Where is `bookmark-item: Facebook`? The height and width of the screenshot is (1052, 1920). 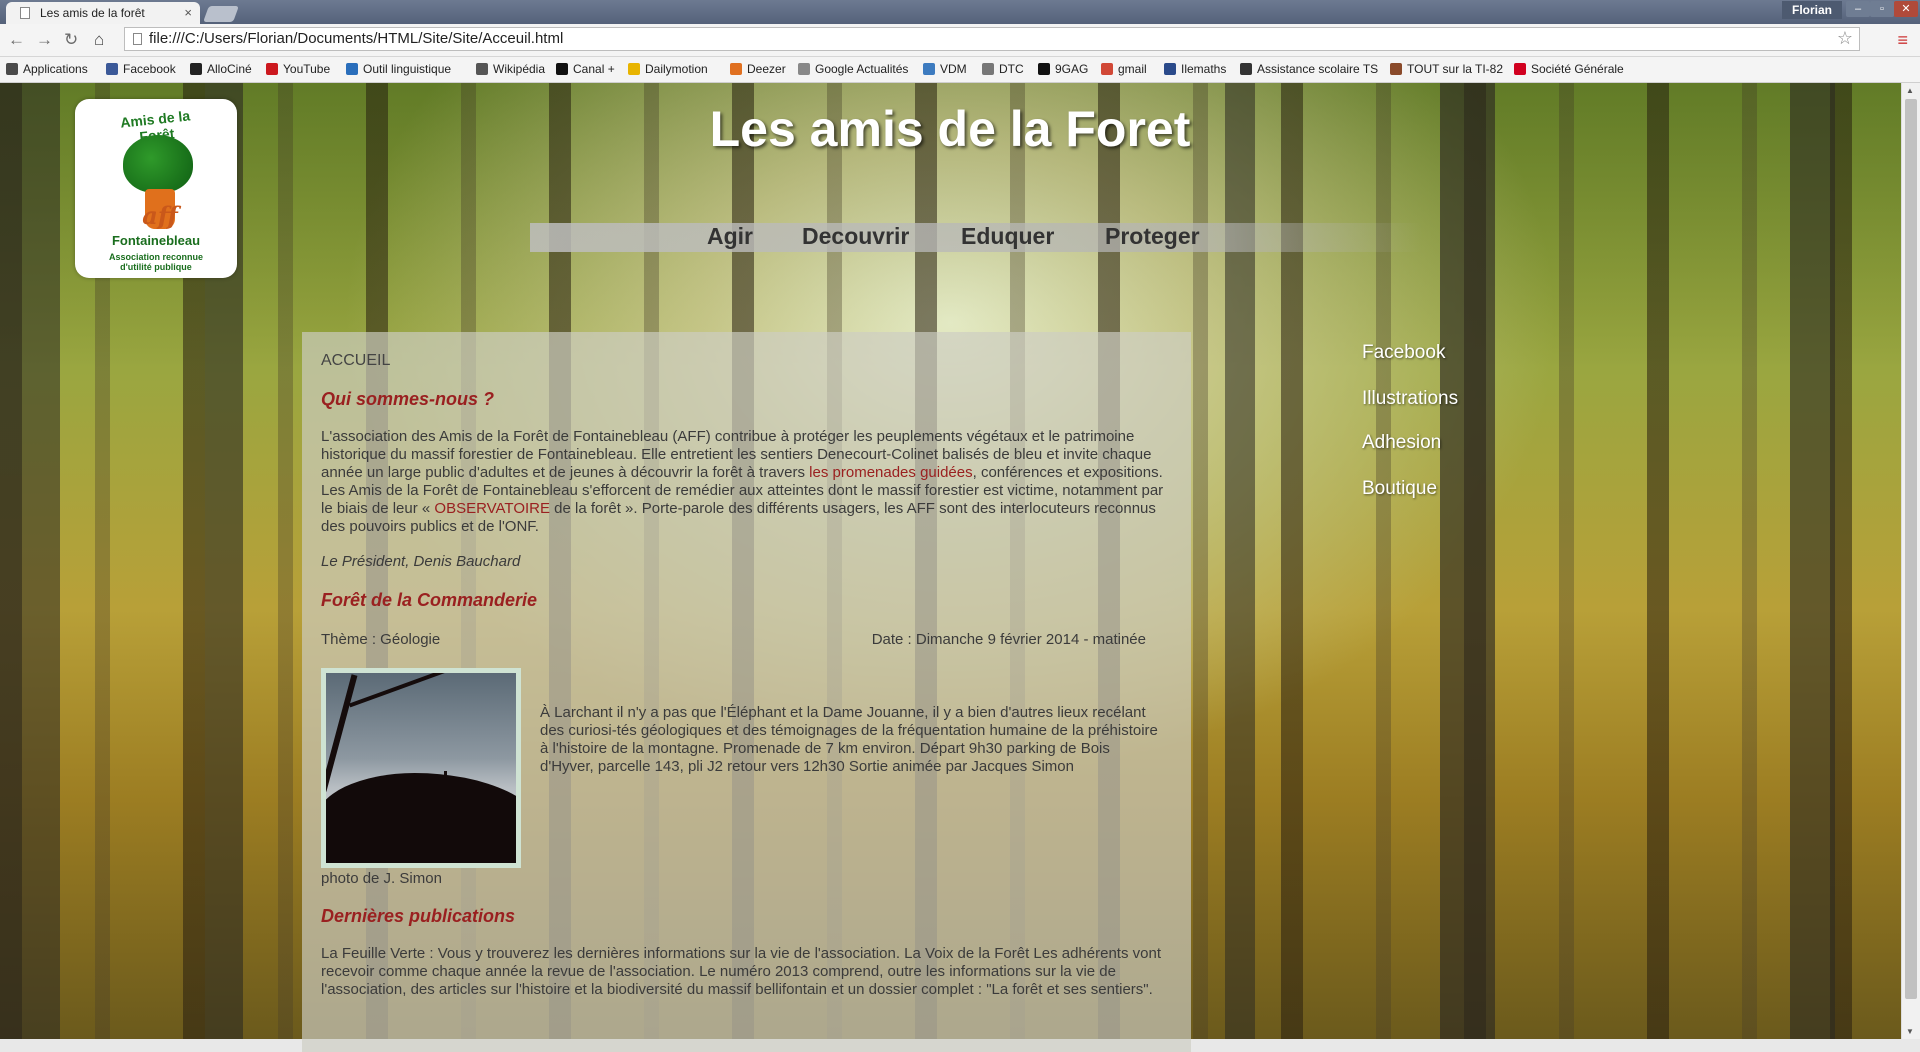
bookmark-item: Facebook is located at coordinates (141, 69).